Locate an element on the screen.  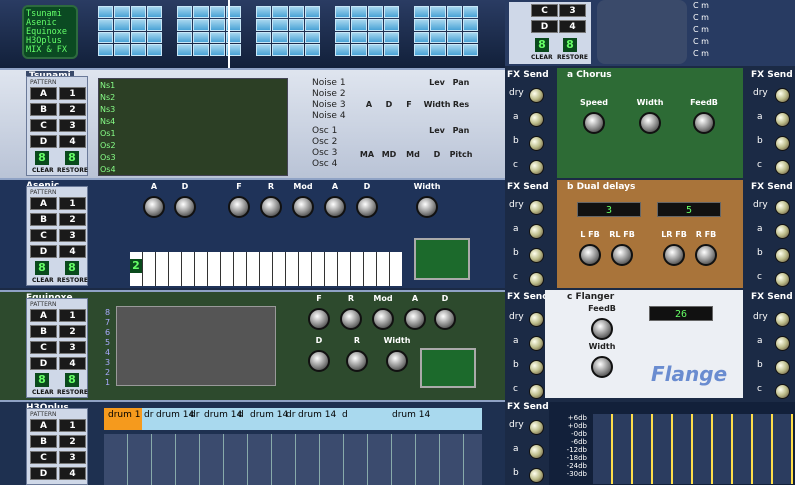
keyboard is located at coordinates (266, 269).